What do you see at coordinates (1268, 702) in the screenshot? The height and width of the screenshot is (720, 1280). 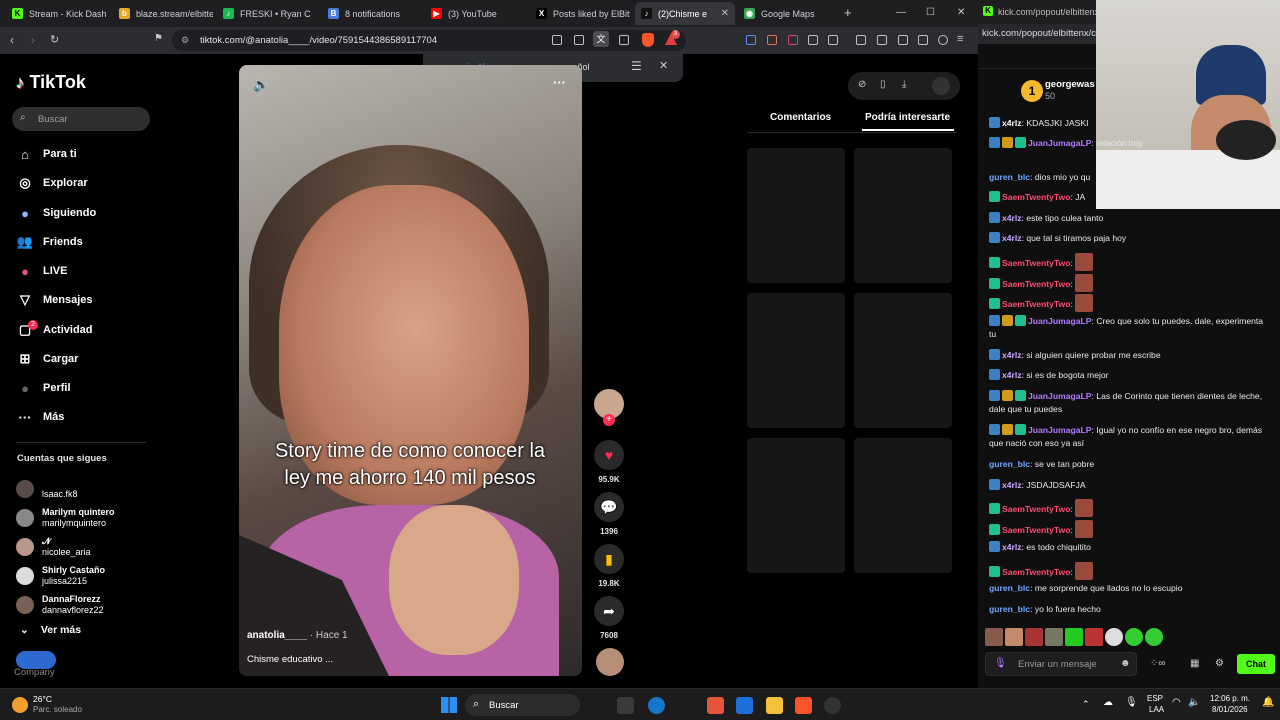 I see `notifications-icon: 🔔` at bounding box center [1268, 702].